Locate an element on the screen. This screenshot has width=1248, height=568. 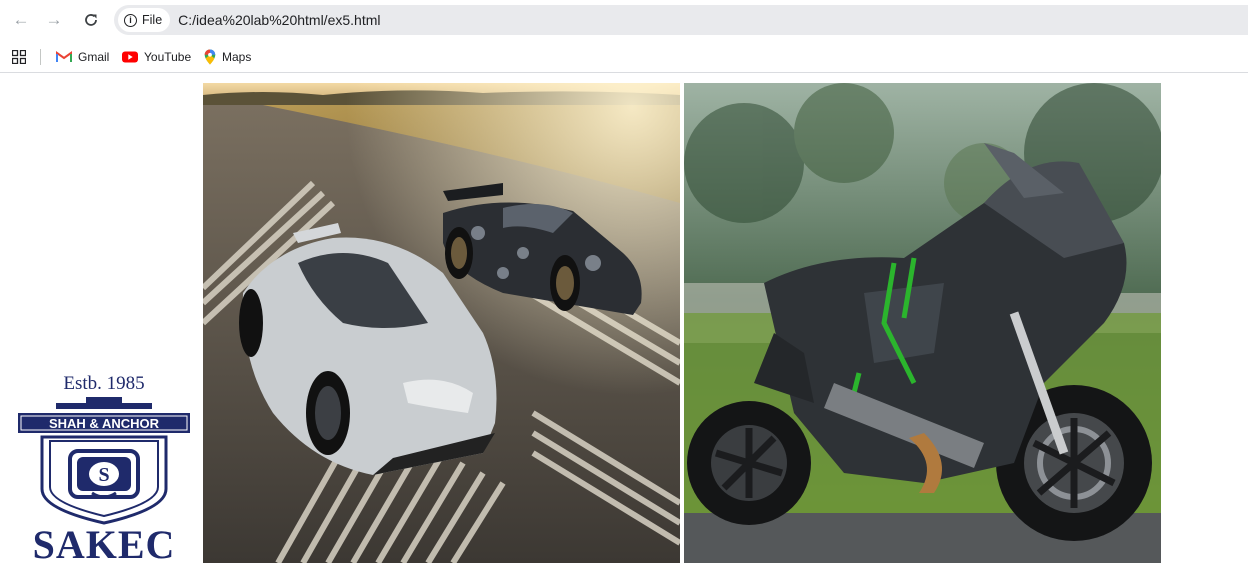
browser-toolbar: ← → i File C:/idea%20lab%20html/ex5.html is located at coordinates (624, 20).